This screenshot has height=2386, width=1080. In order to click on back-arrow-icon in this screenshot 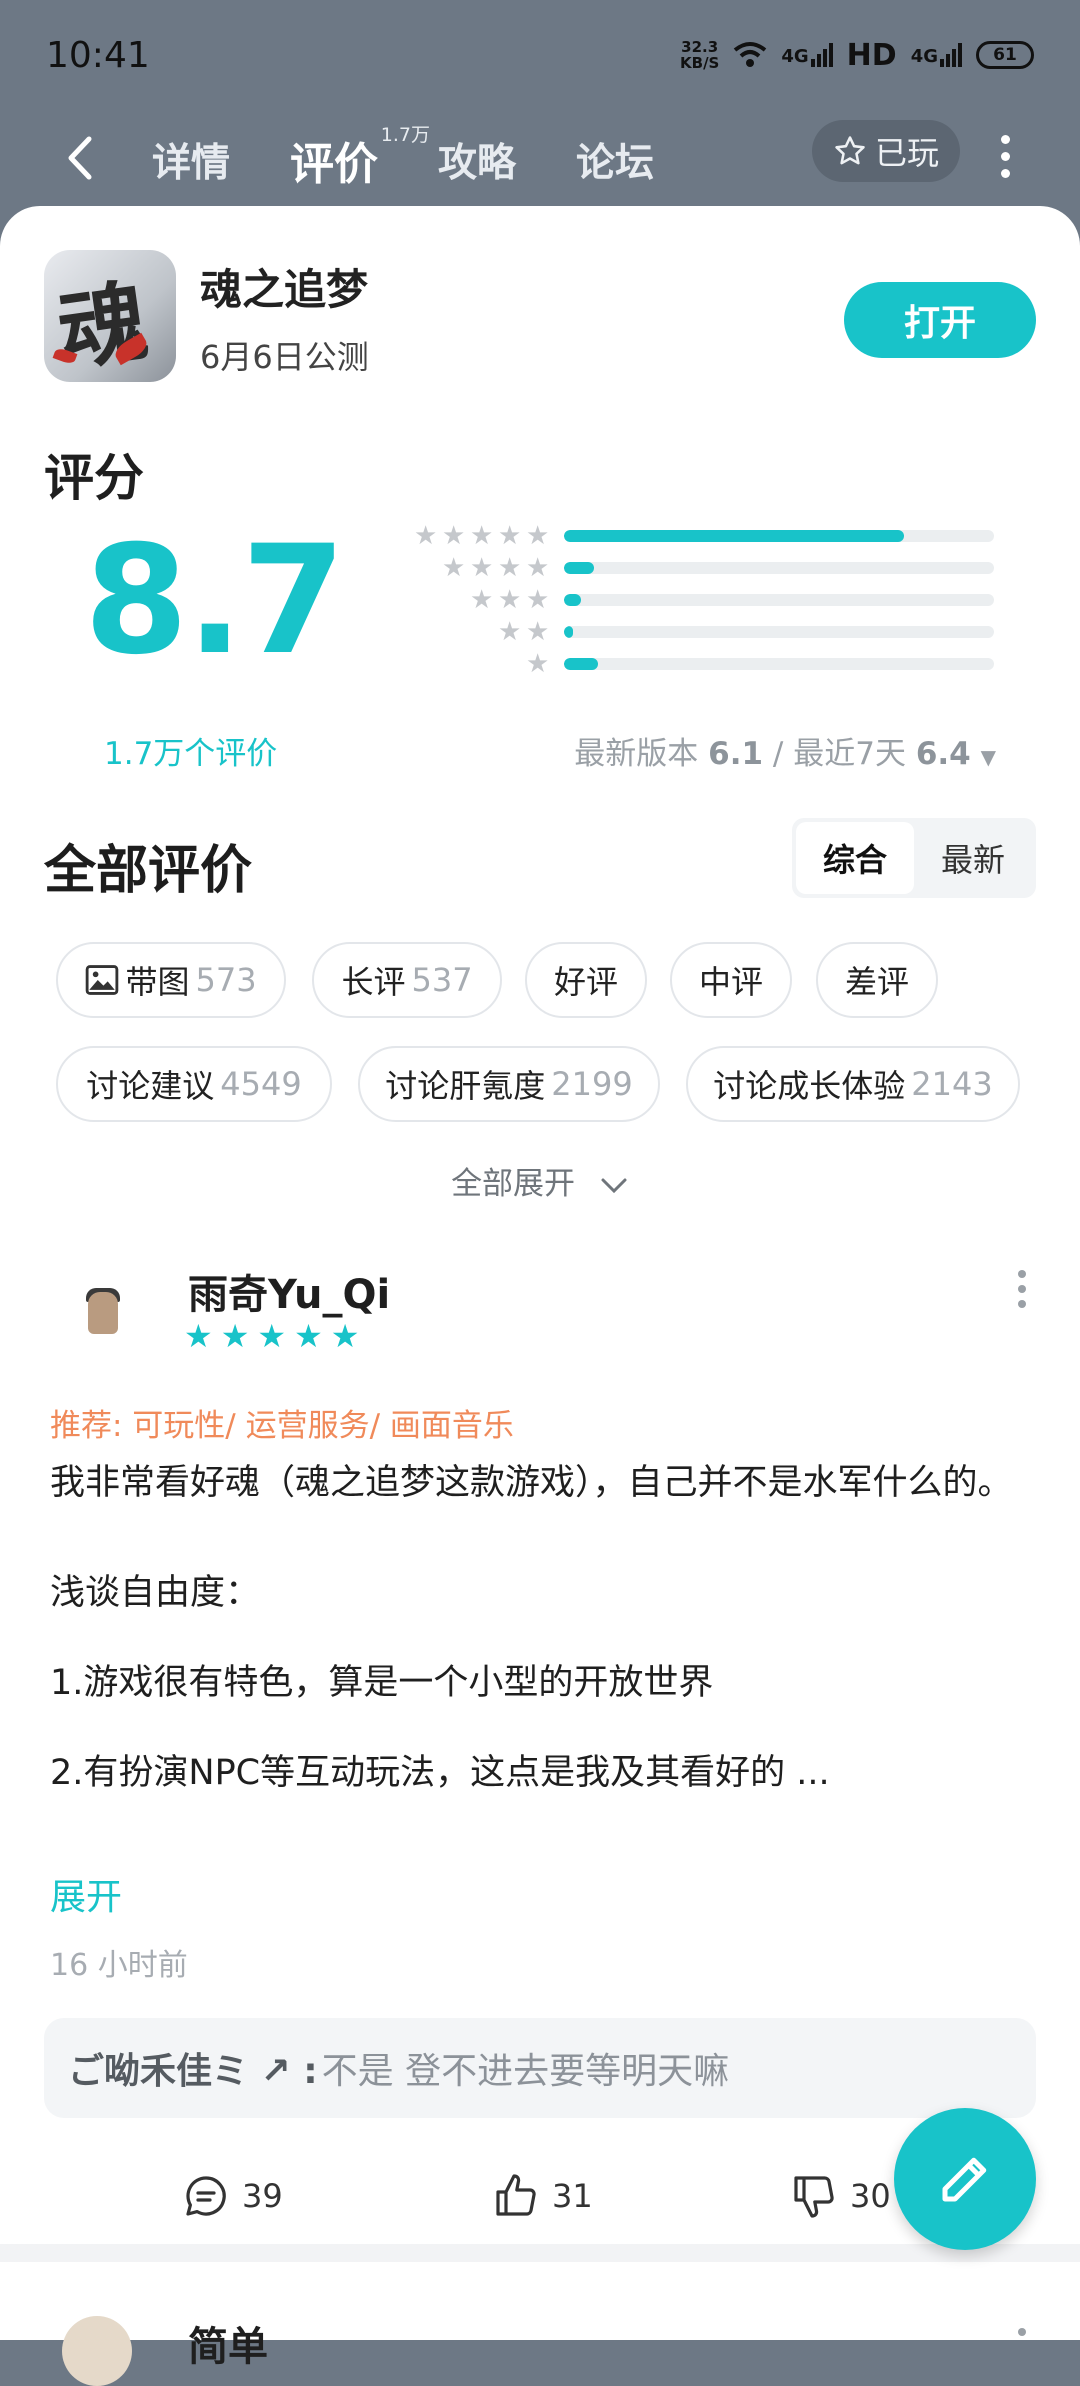, I will do `click(80, 158)`.